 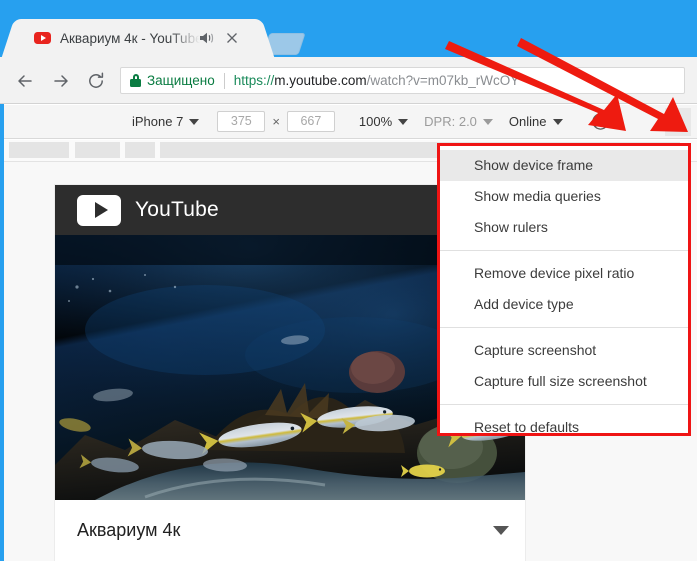 What do you see at coordinates (678, 116) in the screenshot?
I see `three-dots-vertical-icon` at bounding box center [678, 116].